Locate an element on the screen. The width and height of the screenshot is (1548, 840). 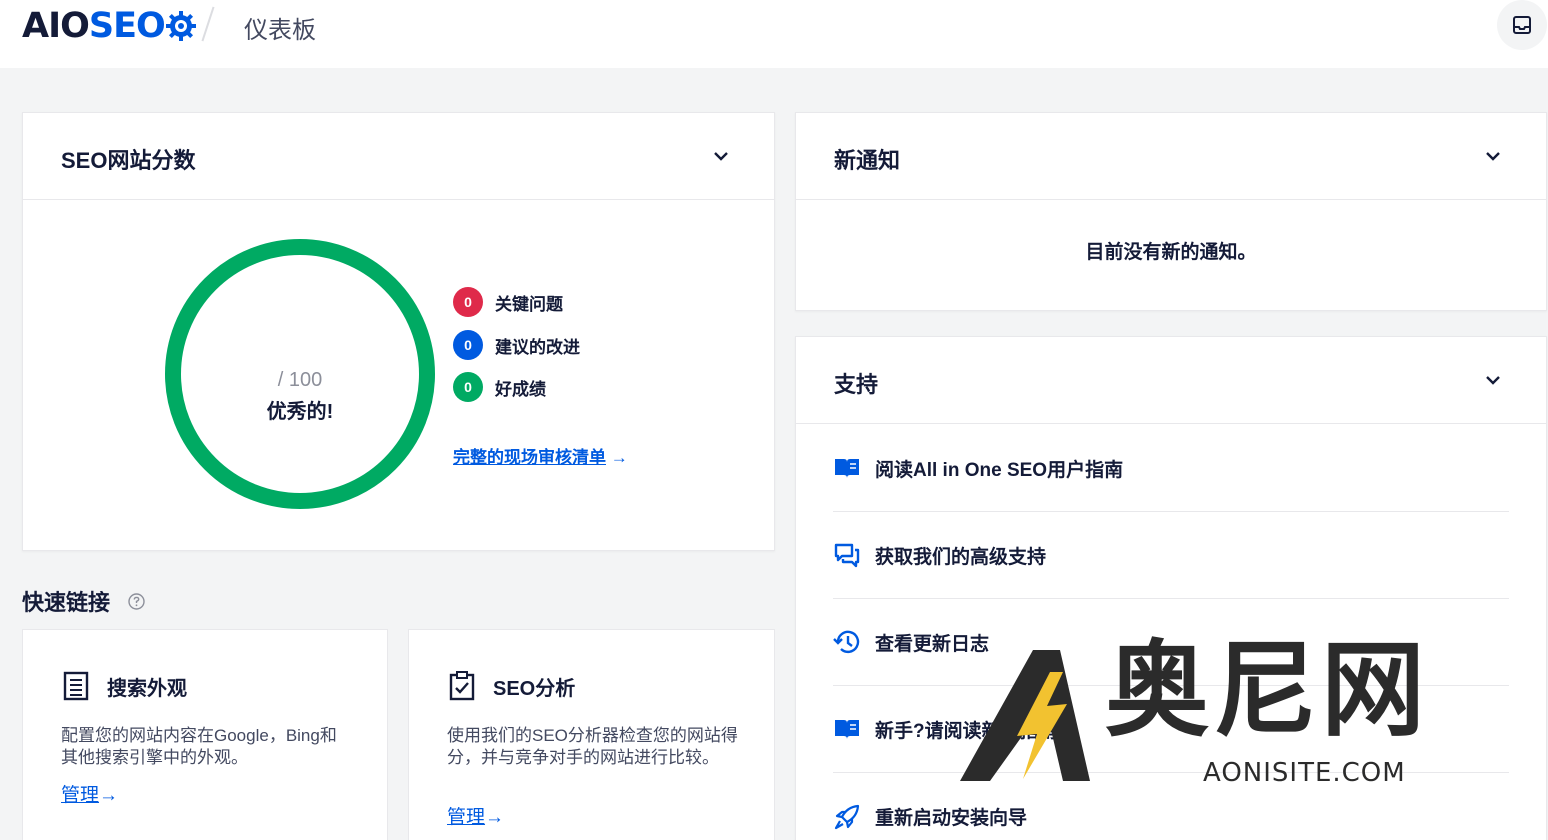
rocket-icon is located at coordinates (847, 817).